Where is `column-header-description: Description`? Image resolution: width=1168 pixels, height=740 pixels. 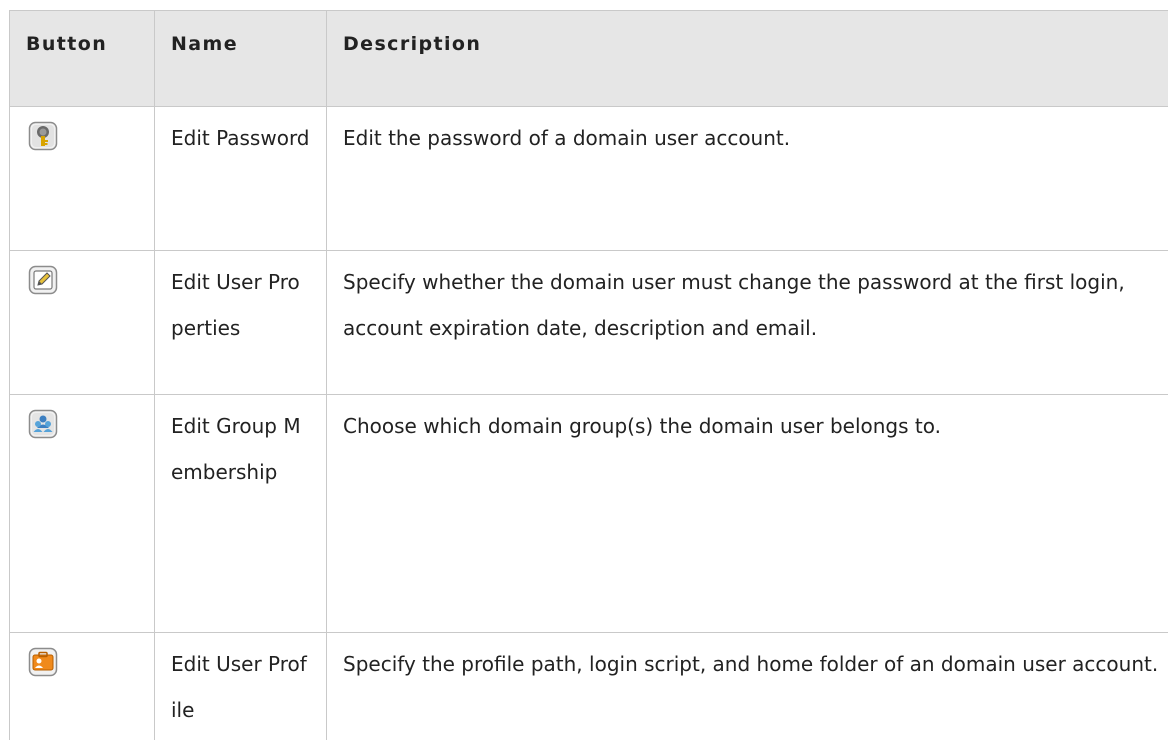
column-header-description: Description is located at coordinates (747, 58).